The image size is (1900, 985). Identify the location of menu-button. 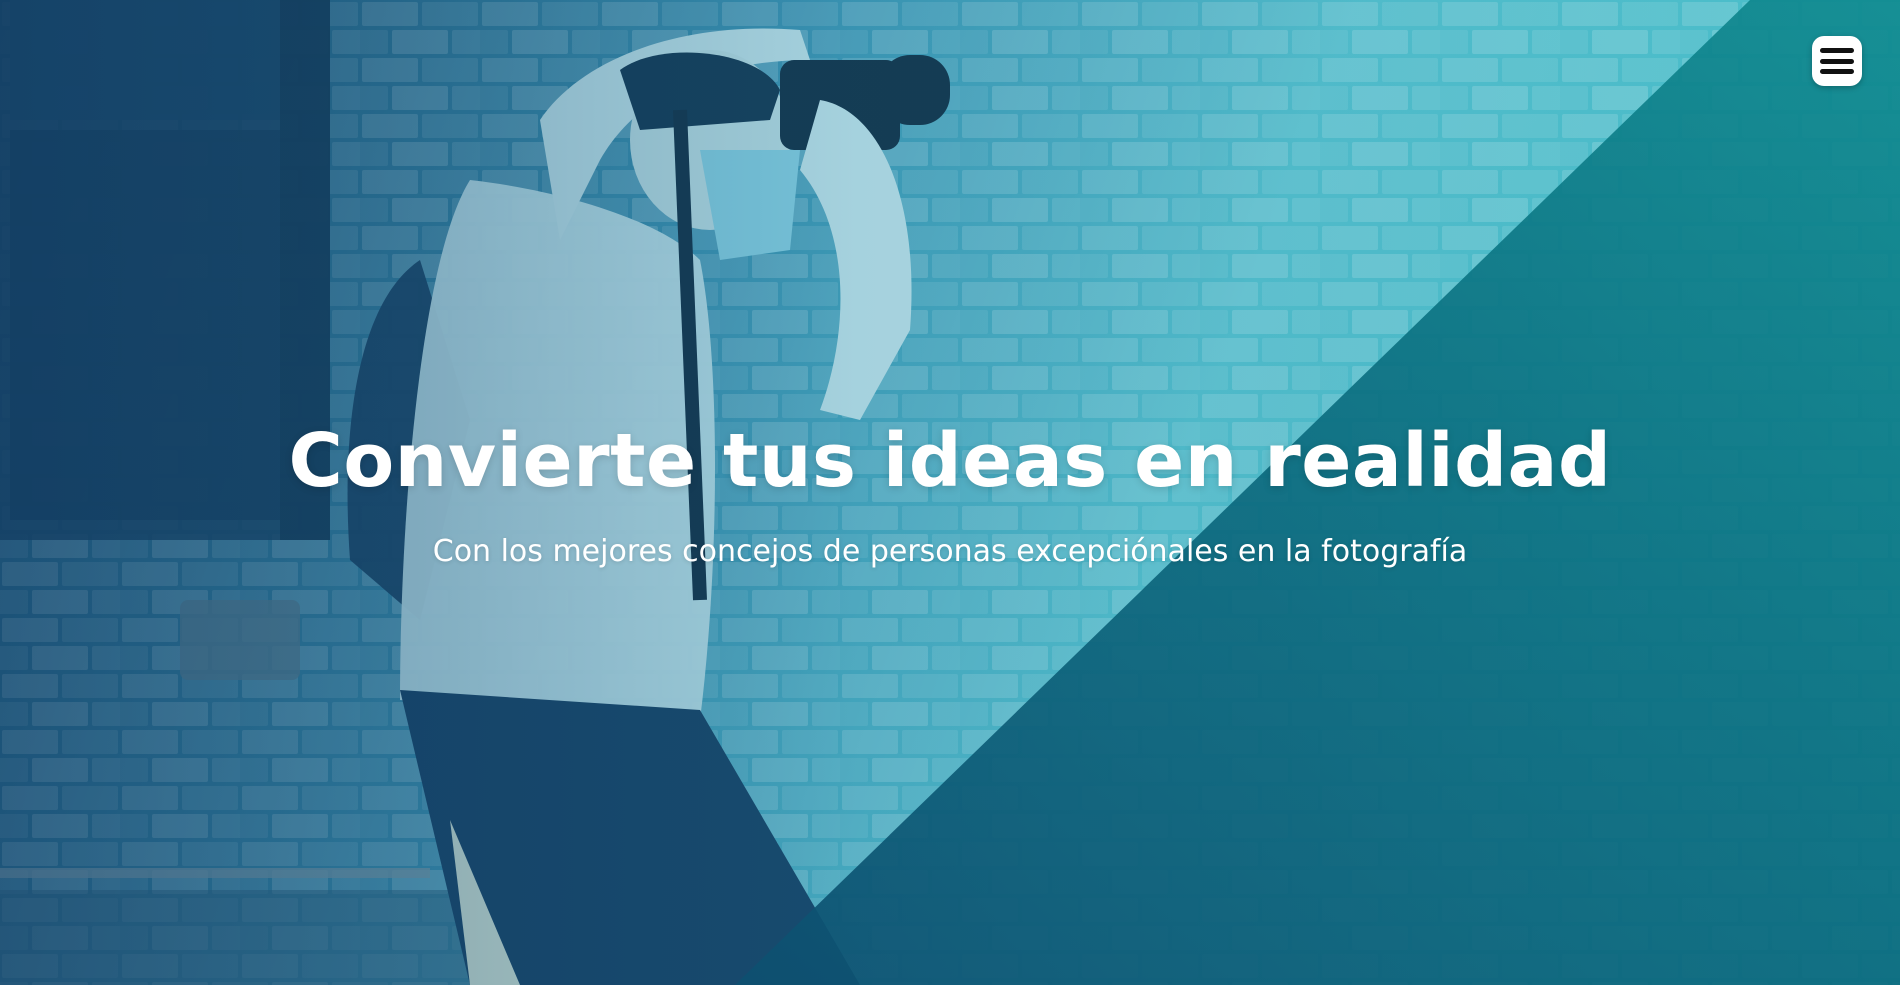
(1837, 61).